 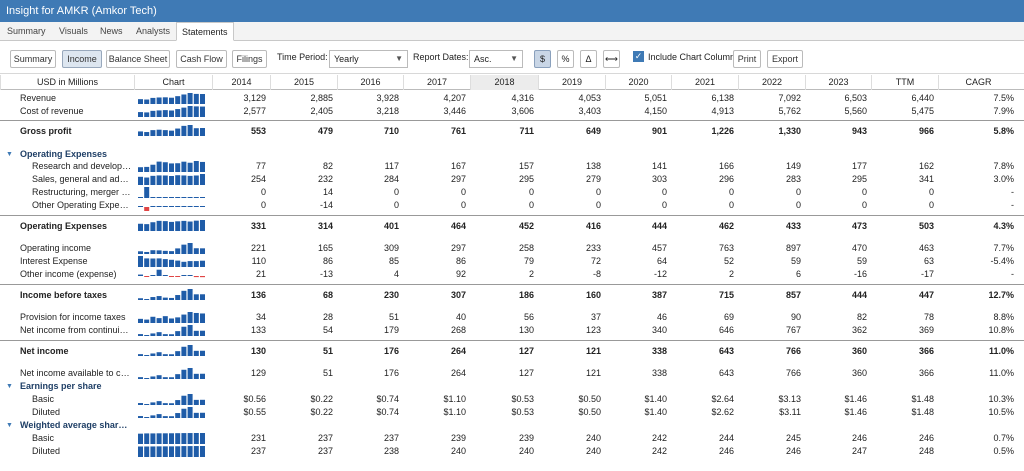 I want to click on time-period-select: Yearly ▼, so click(x=368, y=59).